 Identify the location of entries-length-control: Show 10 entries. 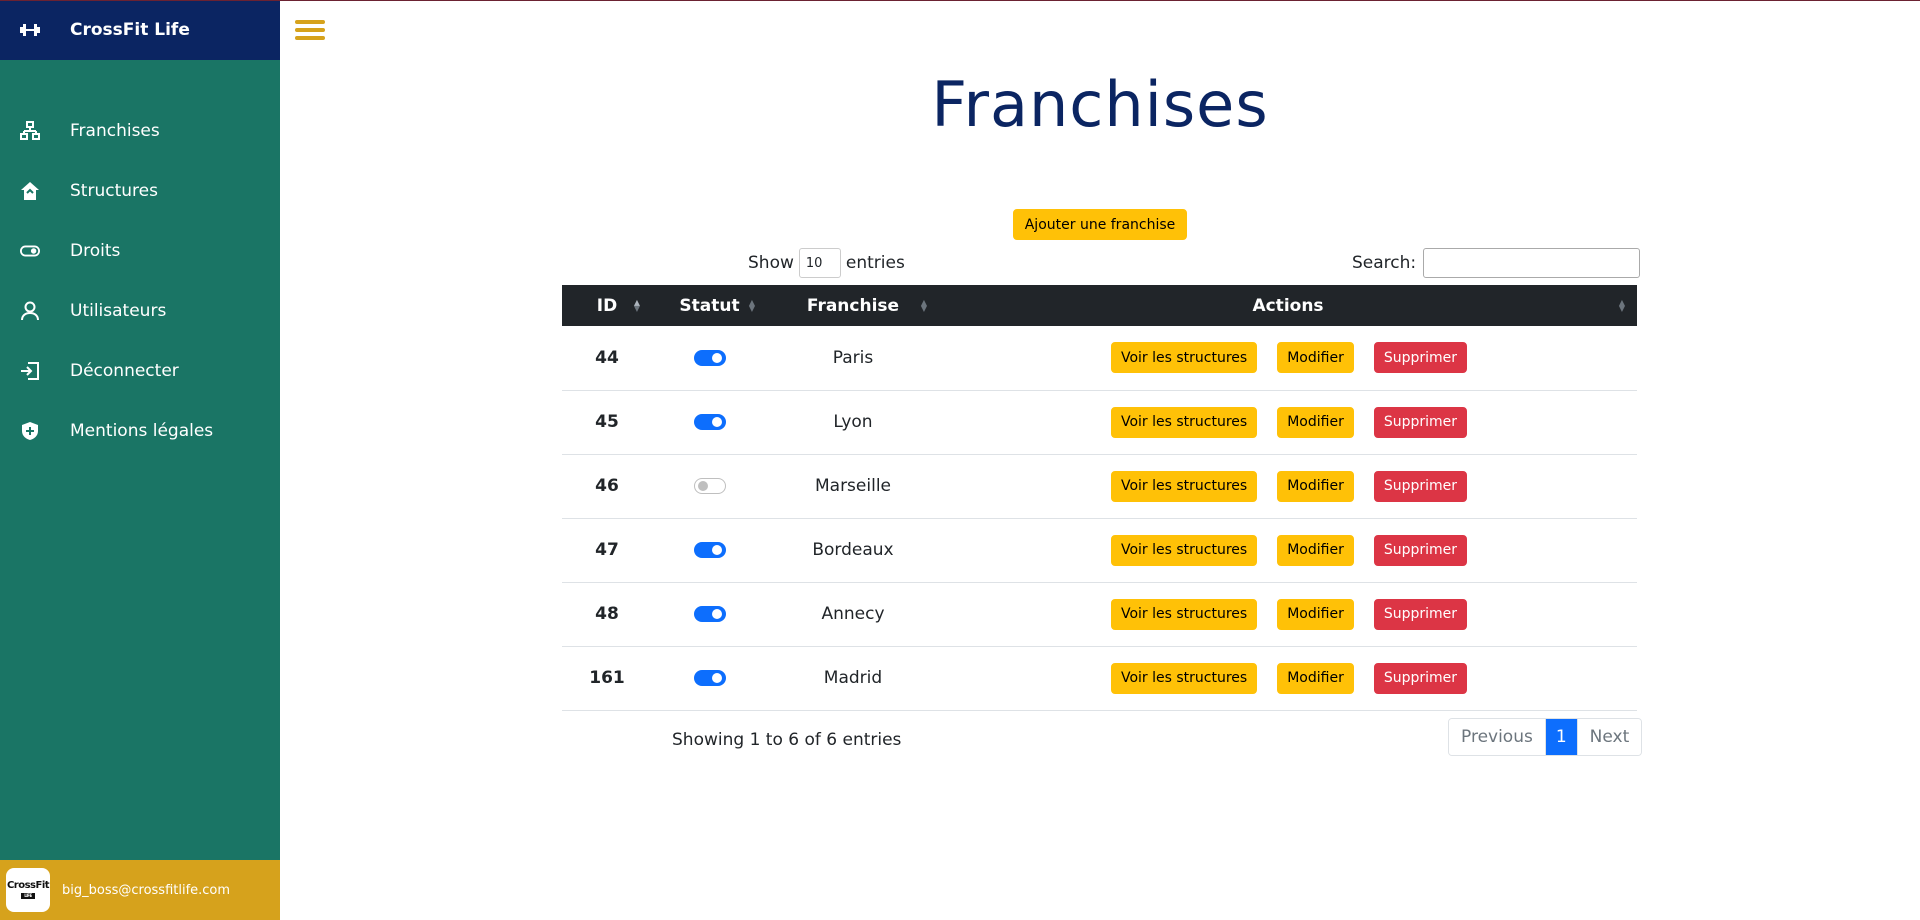
(826, 263).